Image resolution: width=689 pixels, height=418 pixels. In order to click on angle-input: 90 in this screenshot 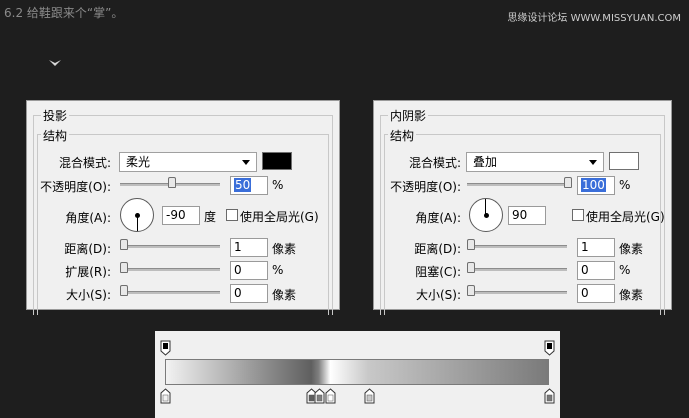, I will do `click(527, 215)`.